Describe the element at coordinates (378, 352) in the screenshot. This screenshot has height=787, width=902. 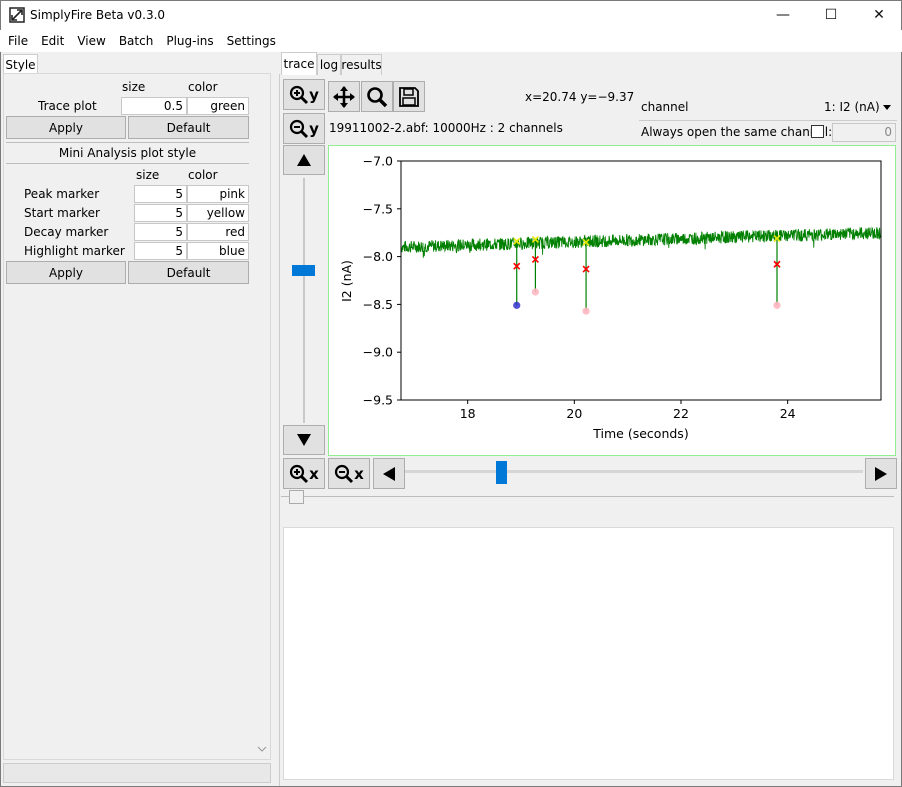
I see `y-tick-label: −9.0` at that location.